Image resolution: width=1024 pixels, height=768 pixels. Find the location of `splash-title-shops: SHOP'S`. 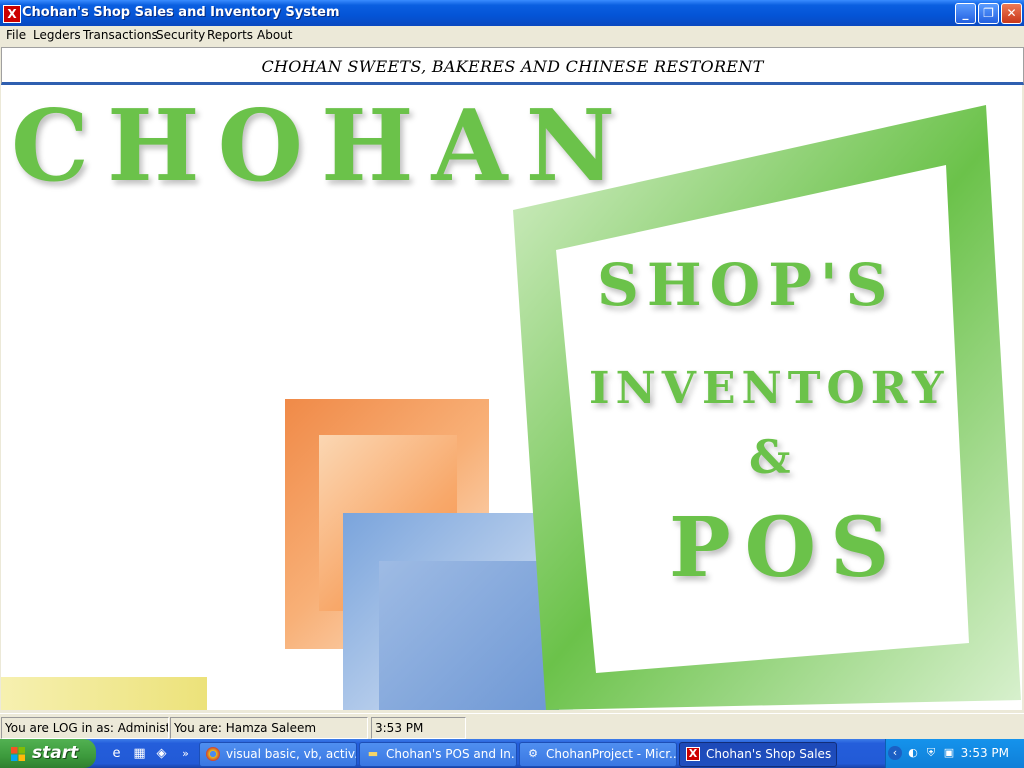

splash-title-shops: SHOP'S is located at coordinates (746, 285).